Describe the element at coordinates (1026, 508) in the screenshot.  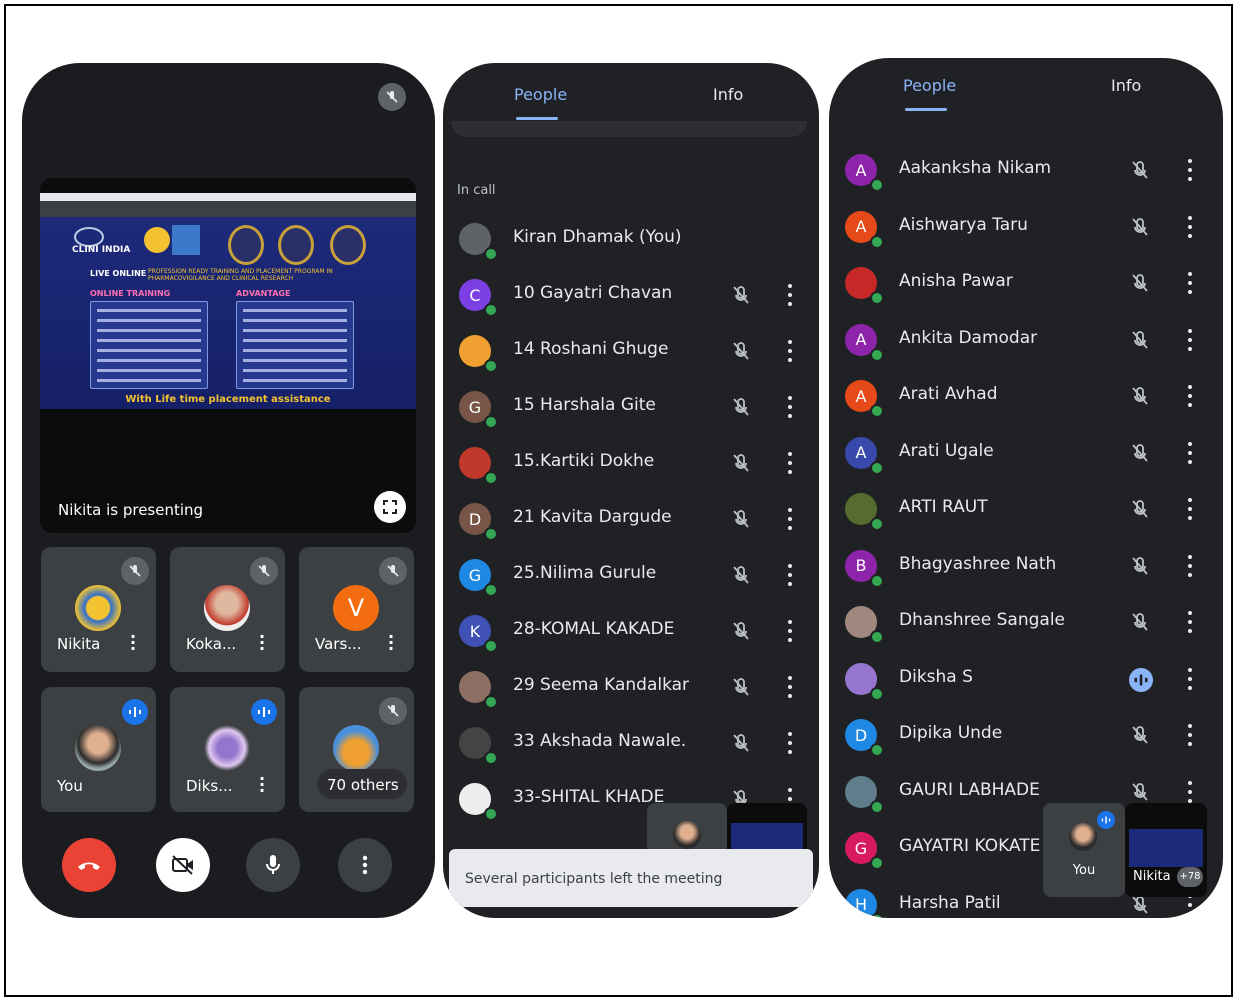
I see `participant-row: ARTI RAUT` at that location.